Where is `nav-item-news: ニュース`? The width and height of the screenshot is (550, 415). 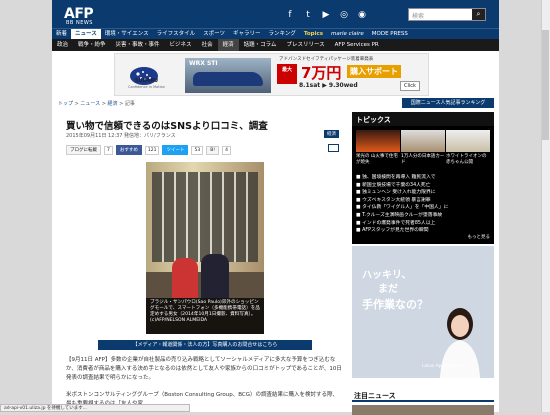 nav-item-news: ニュース is located at coordinates (86, 34).